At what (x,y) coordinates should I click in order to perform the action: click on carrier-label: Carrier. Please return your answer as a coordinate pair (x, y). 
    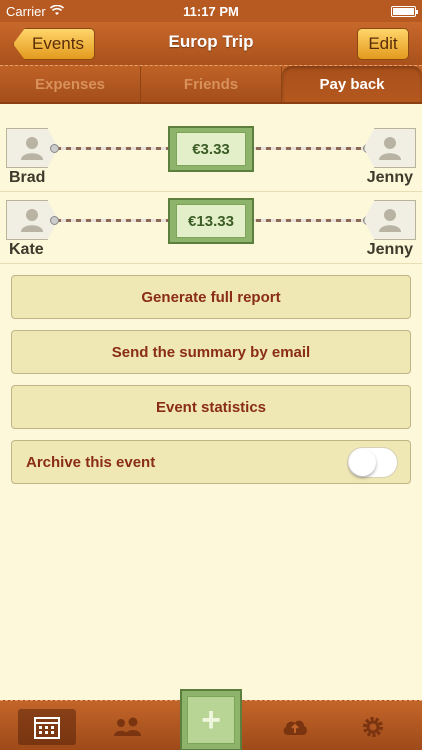
    Looking at the image, I should click on (26, 11).